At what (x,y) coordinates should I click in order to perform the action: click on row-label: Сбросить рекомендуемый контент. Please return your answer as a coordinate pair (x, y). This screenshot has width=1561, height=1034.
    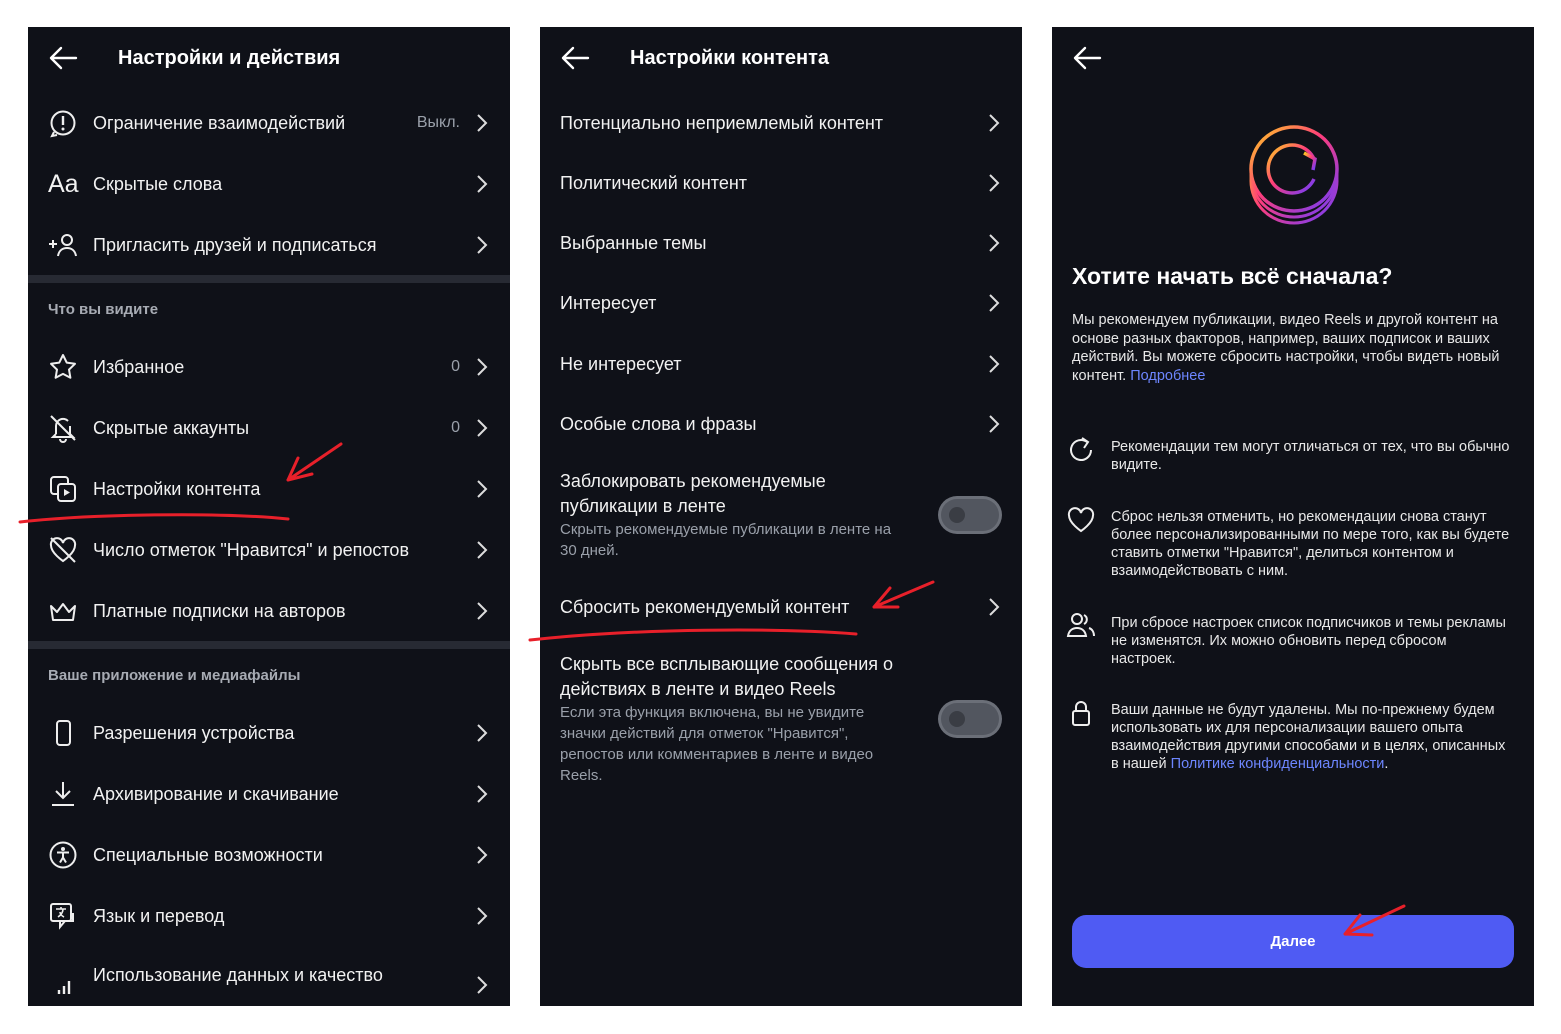
    Looking at the image, I should click on (705, 607).